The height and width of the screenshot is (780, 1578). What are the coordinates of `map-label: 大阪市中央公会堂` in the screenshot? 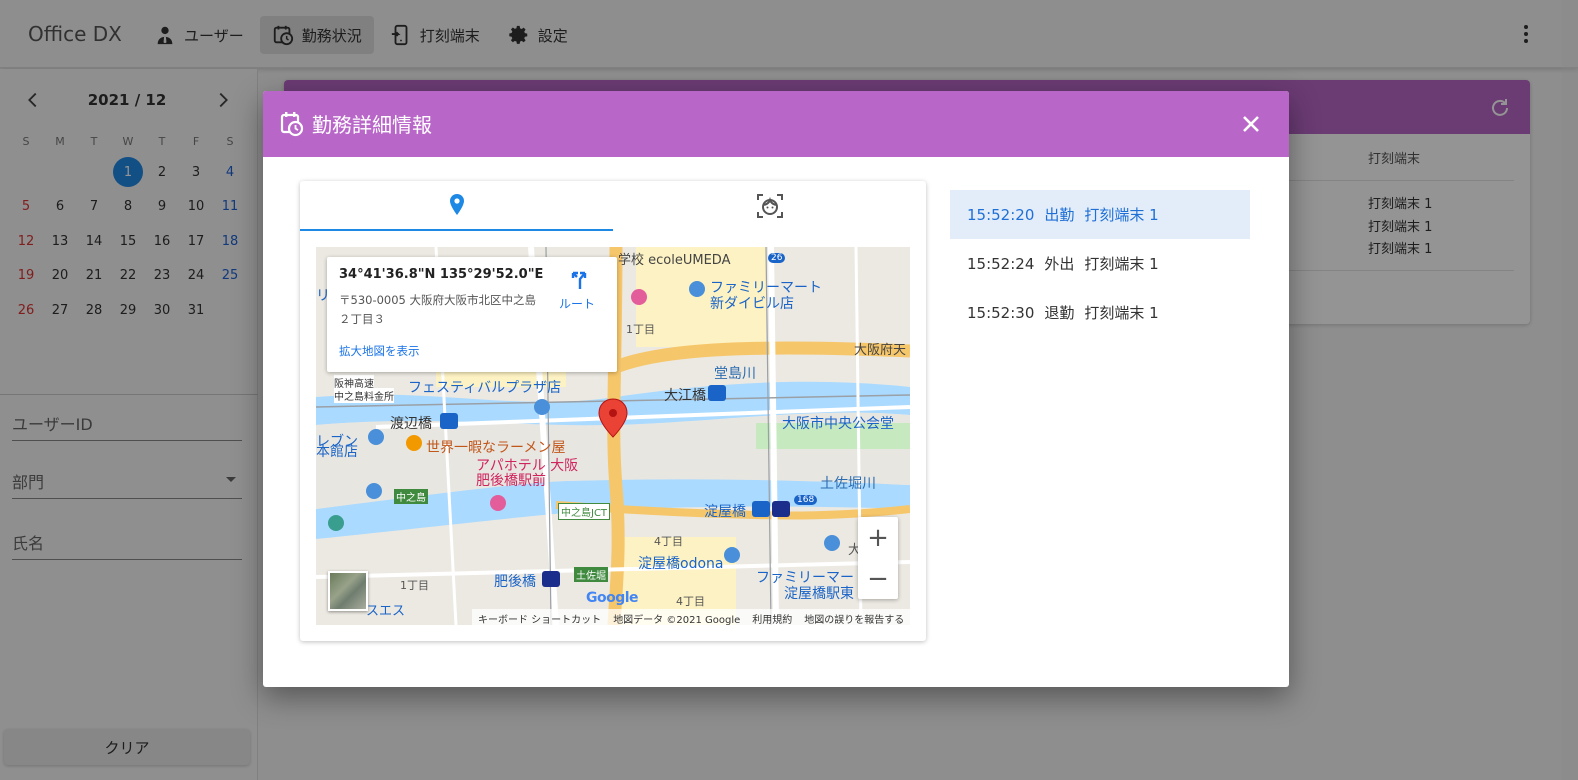 It's located at (838, 424).